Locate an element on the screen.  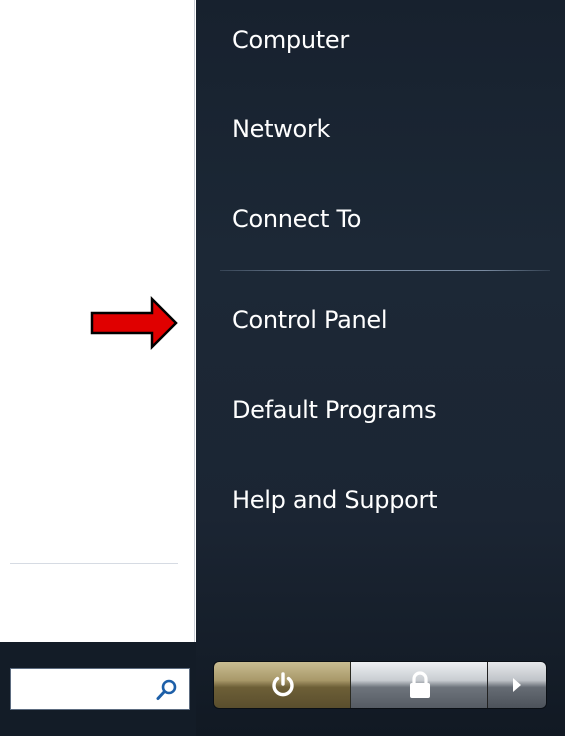
search-input is located at coordinates (100, 689).